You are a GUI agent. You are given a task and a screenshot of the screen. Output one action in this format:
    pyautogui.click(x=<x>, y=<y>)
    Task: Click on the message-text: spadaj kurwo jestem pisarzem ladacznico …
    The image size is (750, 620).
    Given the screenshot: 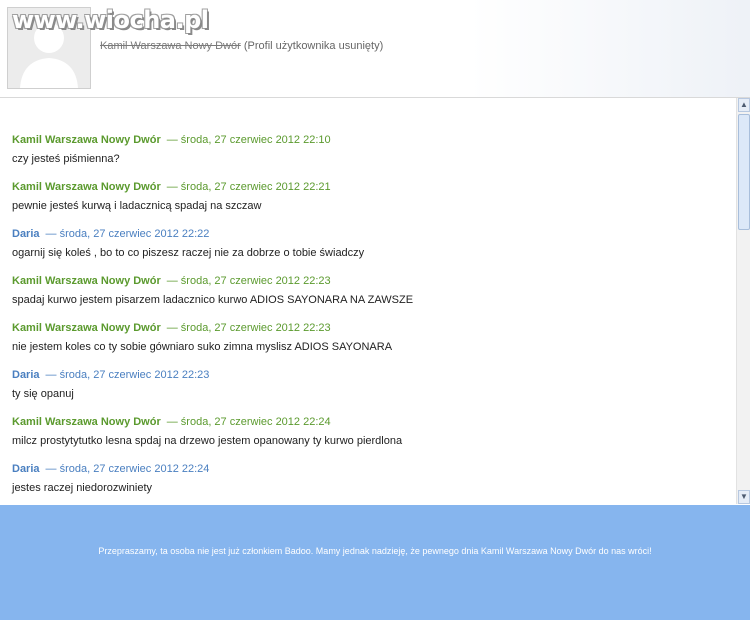 What is the action you would take?
    pyautogui.click(x=213, y=300)
    